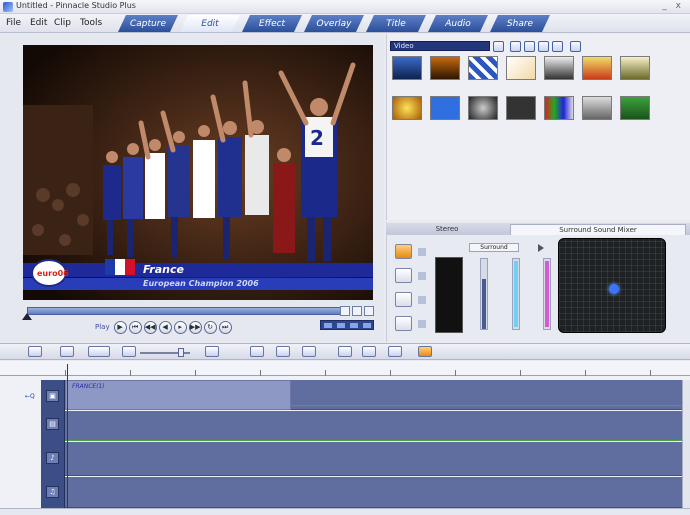 Image resolution: width=690 pixels, height=515 pixels. I want to click on zoom-in-icon, so click(212, 351).